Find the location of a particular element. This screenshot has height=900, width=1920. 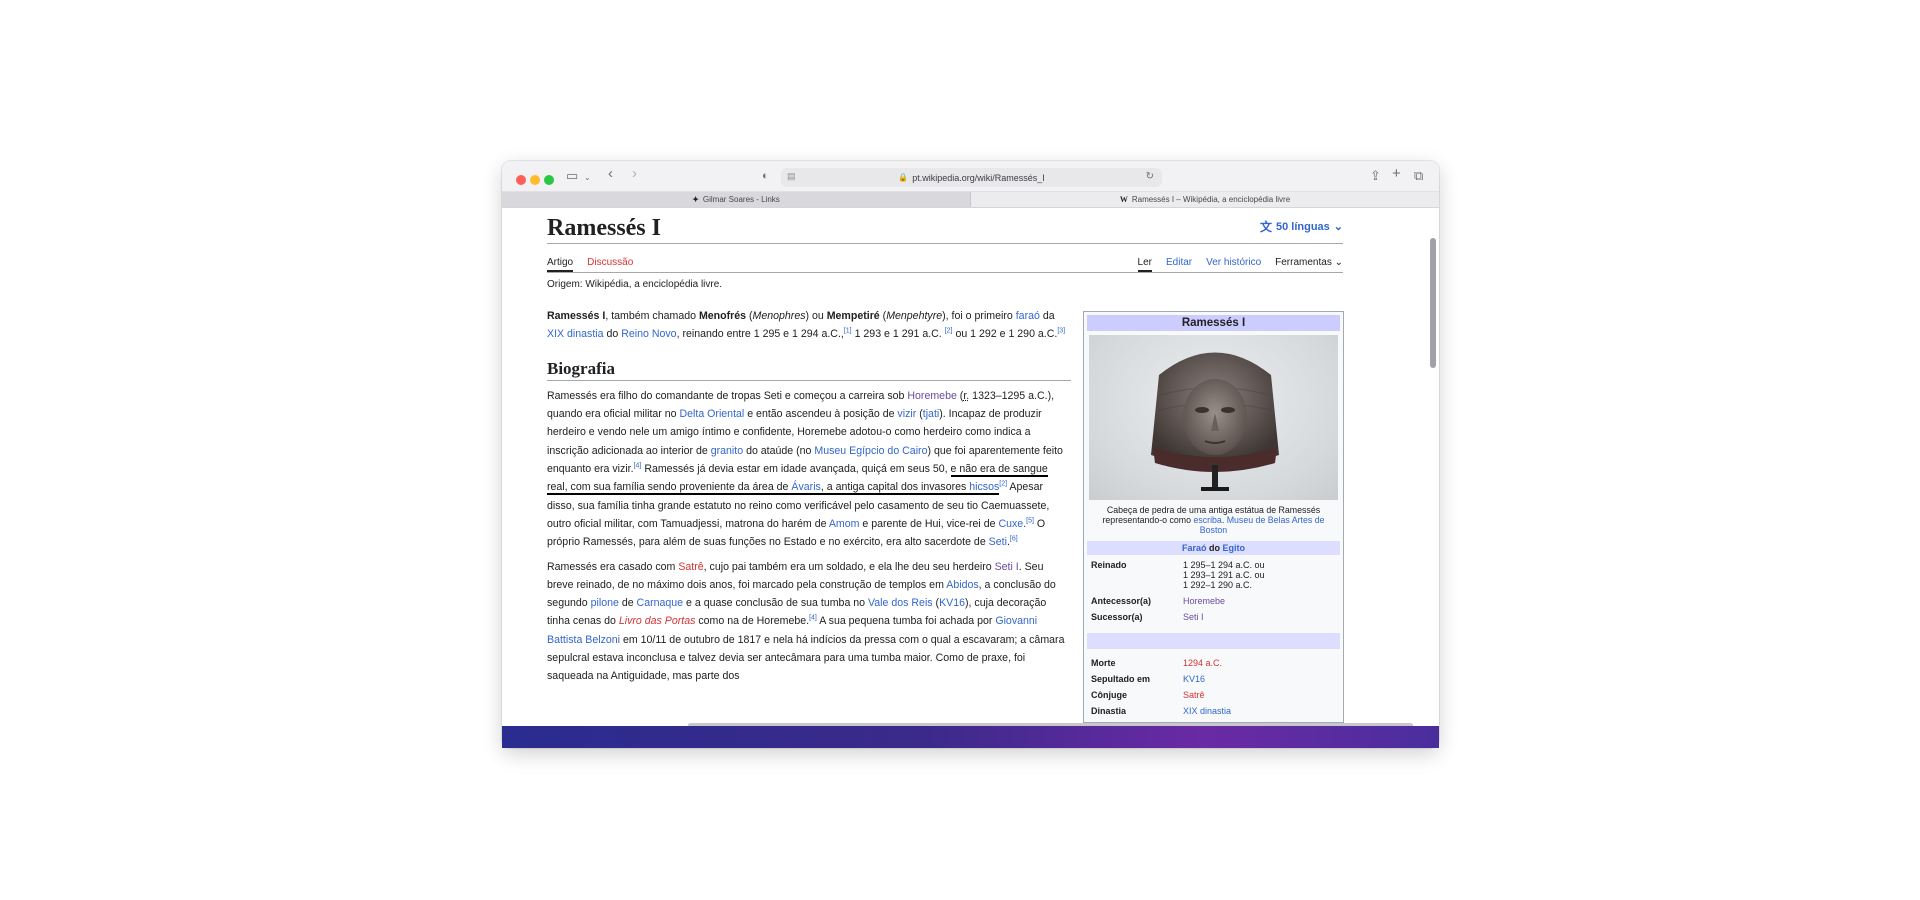

tab-overview-icon: ⧉ is located at coordinates (1418, 176).